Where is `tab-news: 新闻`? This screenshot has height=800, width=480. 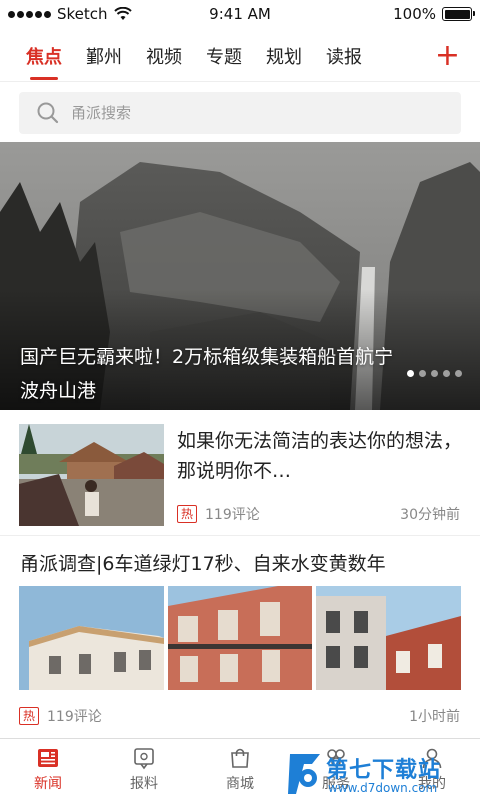
tab-news: 新闻 is located at coordinates (48, 769).